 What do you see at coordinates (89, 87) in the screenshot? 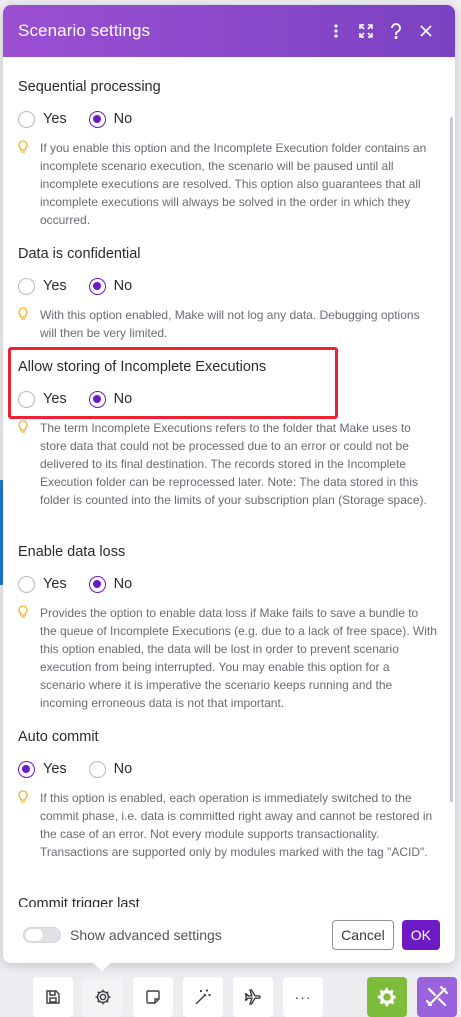
I see `section-title: Sequential processing` at bounding box center [89, 87].